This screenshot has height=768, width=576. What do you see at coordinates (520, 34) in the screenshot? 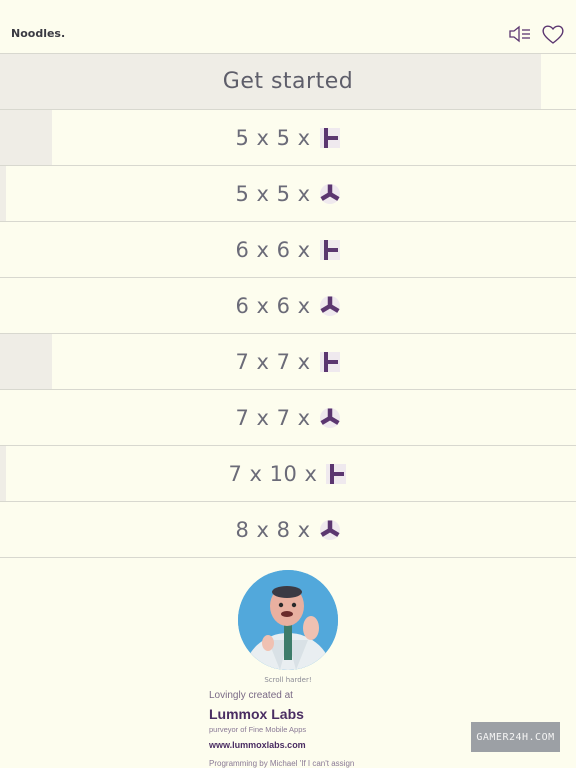
I see `speaker-icon` at bounding box center [520, 34].